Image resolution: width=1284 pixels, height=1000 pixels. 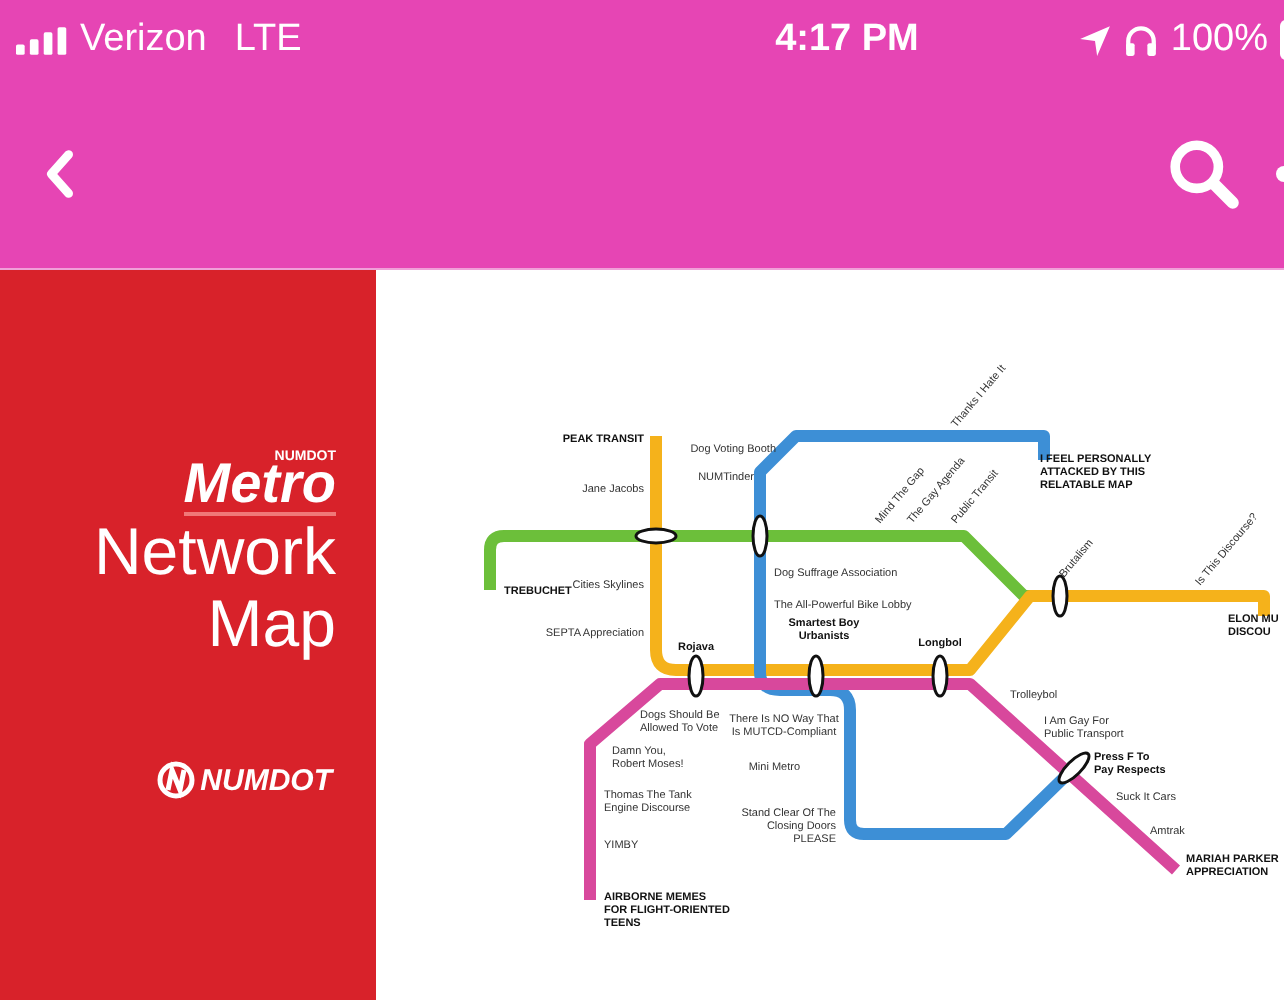 What do you see at coordinates (1204, 174) in the screenshot?
I see `search-icon` at bounding box center [1204, 174].